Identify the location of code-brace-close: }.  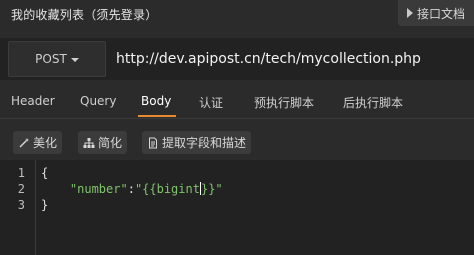
(45, 205).